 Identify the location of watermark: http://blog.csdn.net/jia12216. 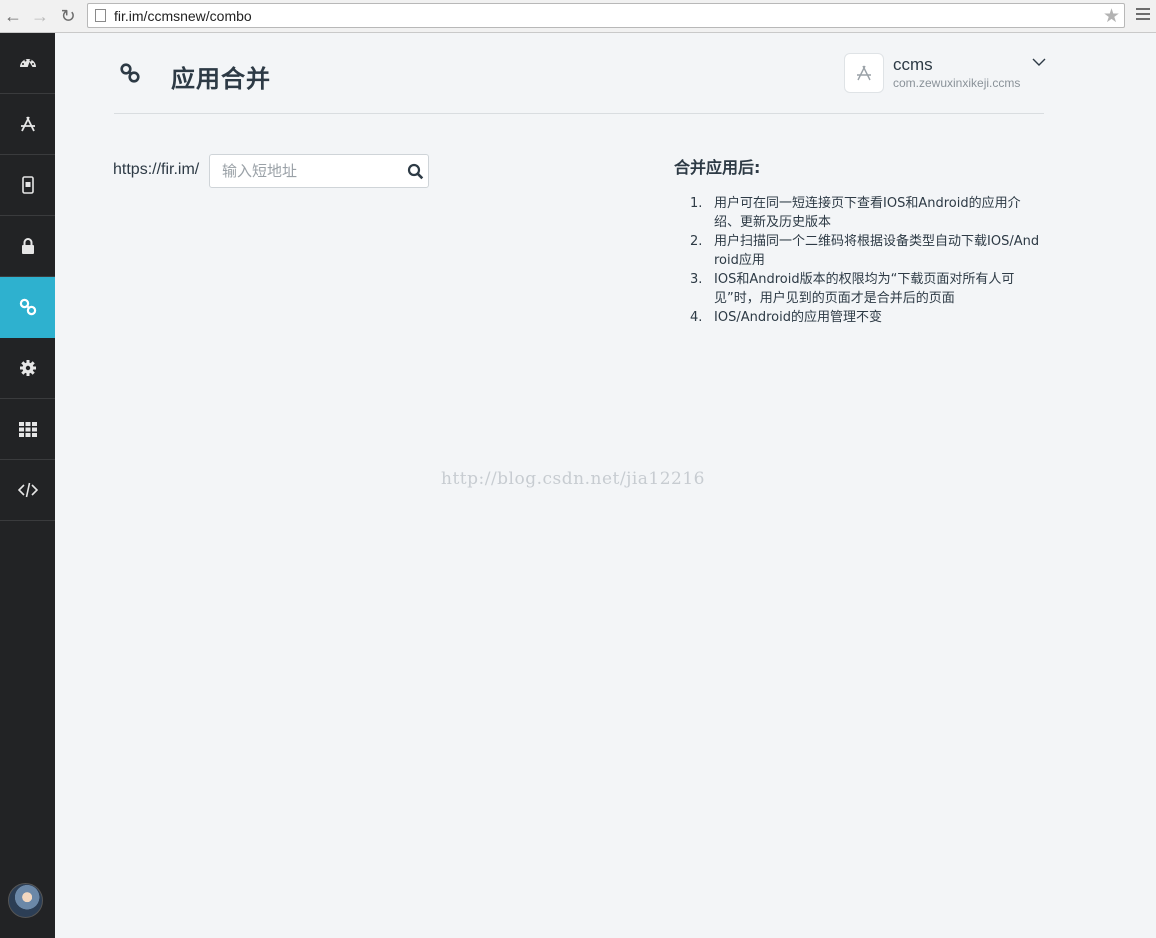
(573, 479).